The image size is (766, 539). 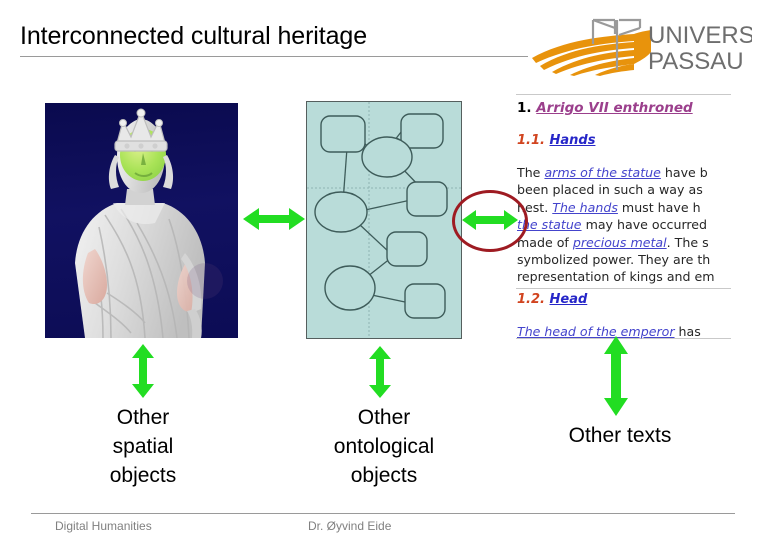 I want to click on caption-ontological-line-2: ontological, so click(x=384, y=446).